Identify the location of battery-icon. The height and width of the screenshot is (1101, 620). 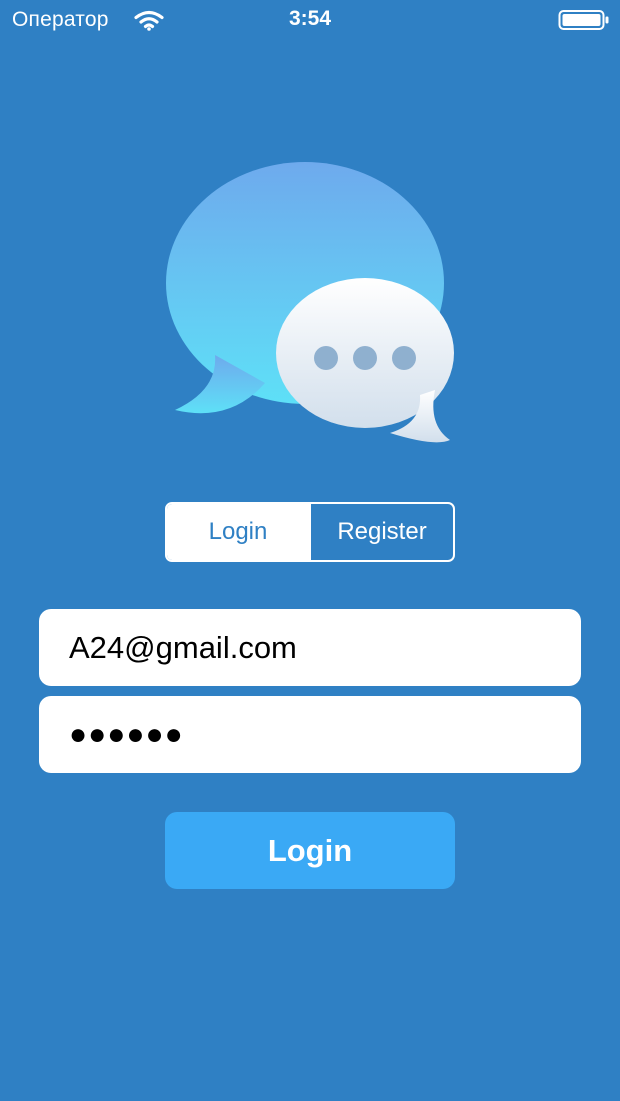
(583, 20).